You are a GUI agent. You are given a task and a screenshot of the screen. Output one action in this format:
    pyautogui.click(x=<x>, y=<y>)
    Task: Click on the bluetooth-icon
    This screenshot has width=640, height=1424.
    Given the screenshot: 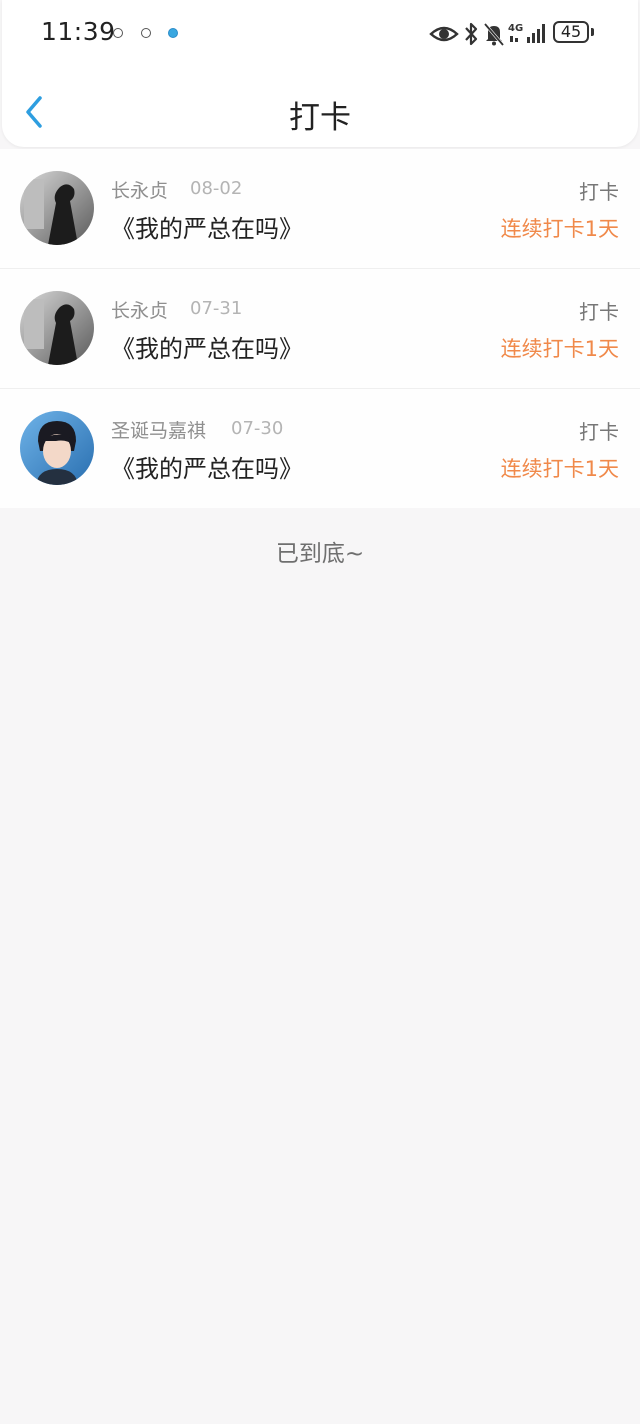 What is the action you would take?
    pyautogui.click(x=471, y=34)
    